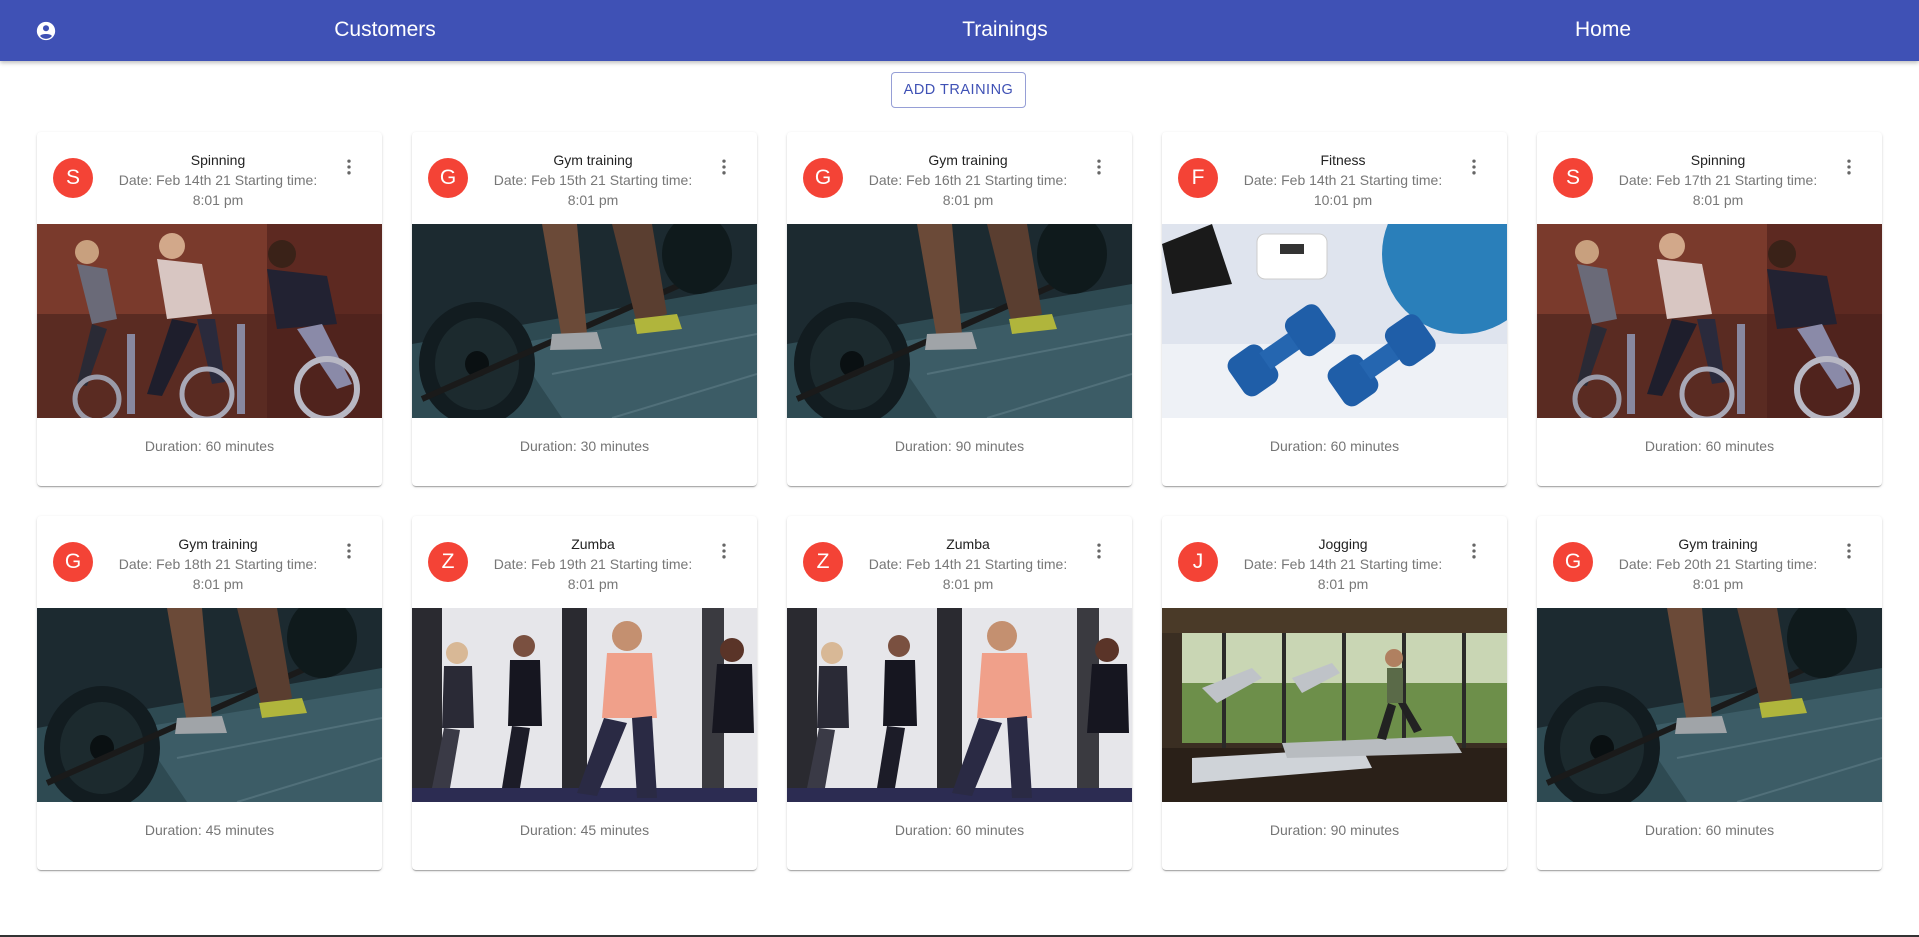  I want to click on zumba-photo, so click(959, 705).